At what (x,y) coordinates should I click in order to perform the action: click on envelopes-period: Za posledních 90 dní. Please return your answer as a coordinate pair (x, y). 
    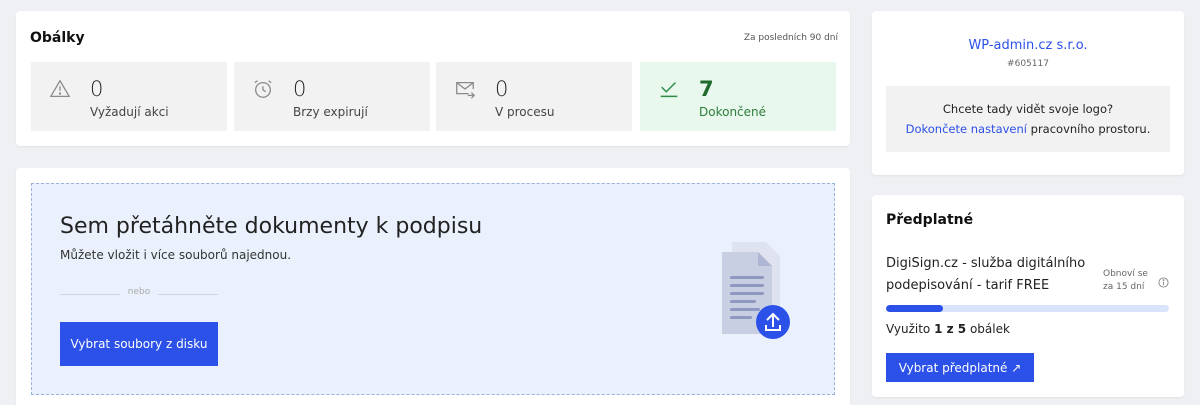
    Looking at the image, I should click on (790, 38).